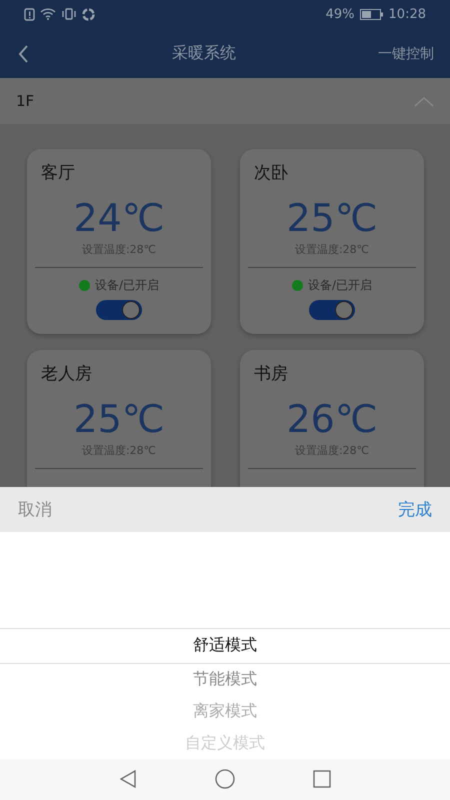 The height and width of the screenshot is (800, 450). I want to click on cancel-button: 取消, so click(35, 509).